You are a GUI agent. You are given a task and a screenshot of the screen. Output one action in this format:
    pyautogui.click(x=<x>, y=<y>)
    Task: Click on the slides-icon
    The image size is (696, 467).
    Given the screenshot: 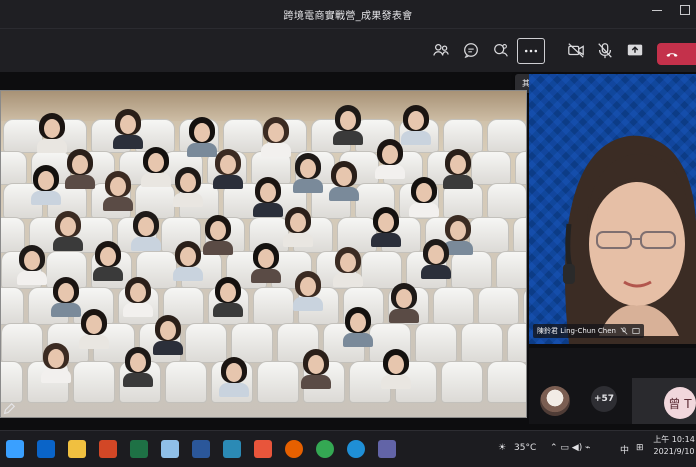 What is the action you would take?
    pyautogui.click(x=263, y=449)
    